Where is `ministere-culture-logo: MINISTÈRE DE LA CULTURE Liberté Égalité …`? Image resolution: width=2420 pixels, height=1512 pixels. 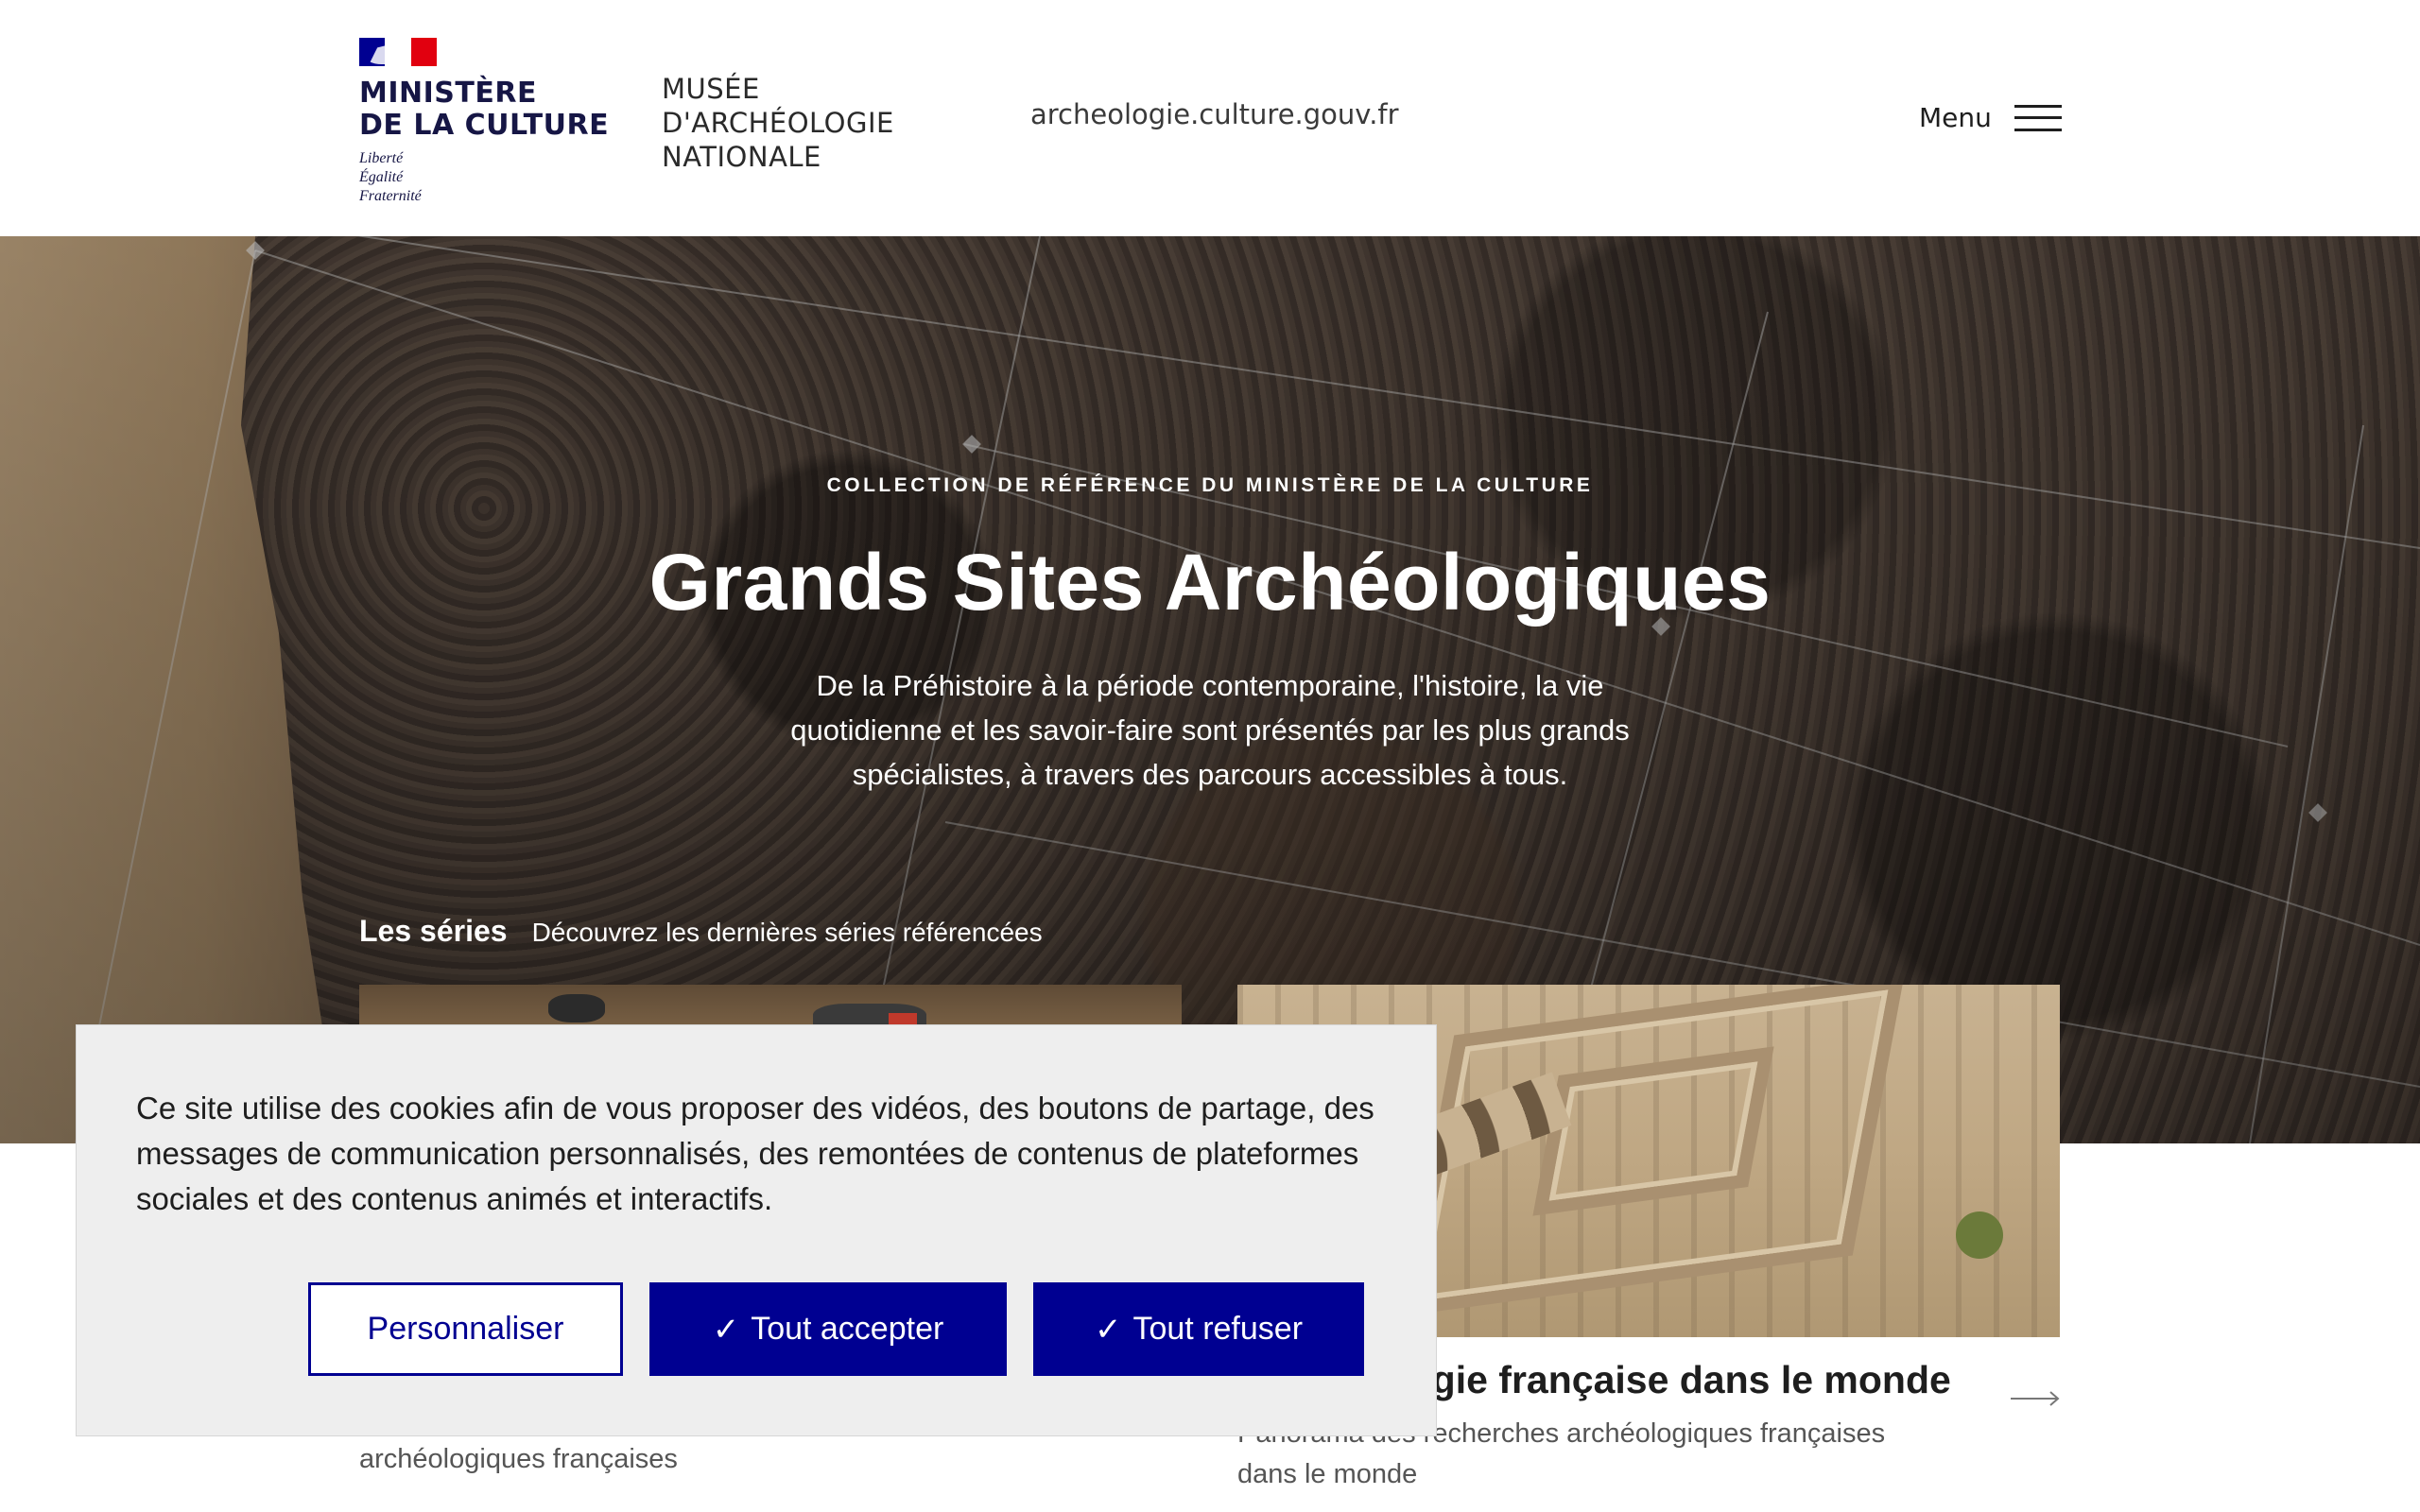 ministere-culture-logo: MINISTÈRE DE LA CULTURE Liberté Égalité … is located at coordinates (484, 122).